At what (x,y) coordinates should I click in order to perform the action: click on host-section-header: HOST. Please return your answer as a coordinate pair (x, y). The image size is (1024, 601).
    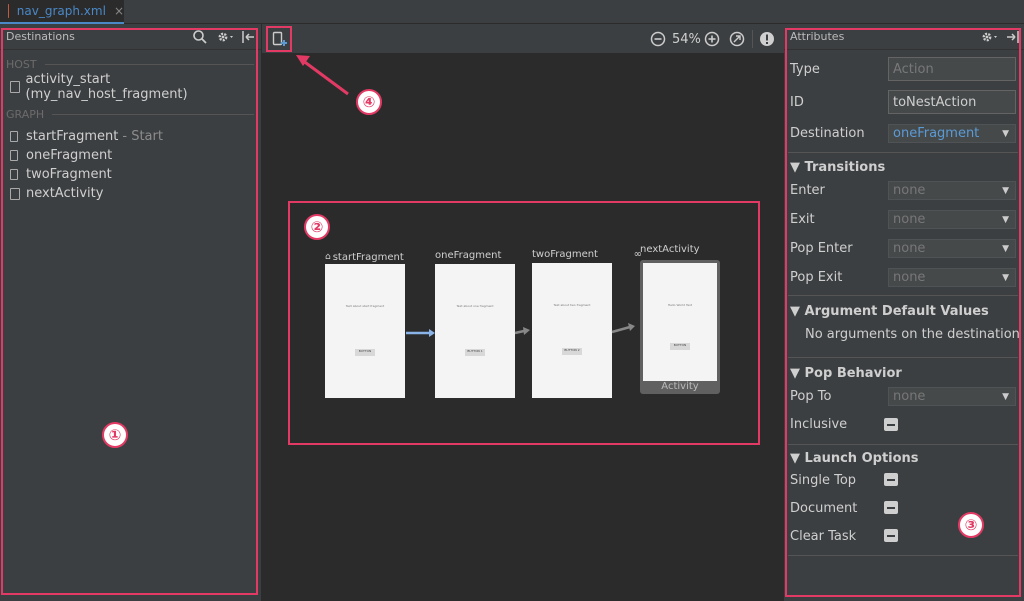
    Looking at the image, I should click on (130, 64).